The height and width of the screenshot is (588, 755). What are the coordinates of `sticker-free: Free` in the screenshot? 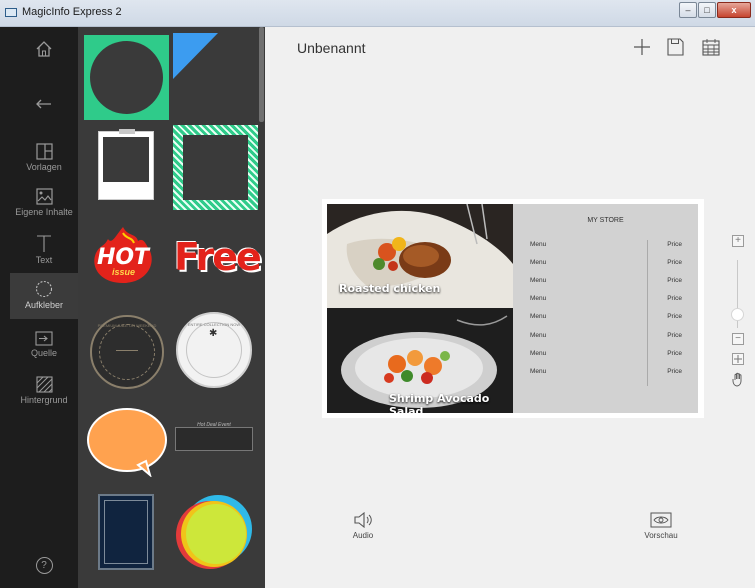 It's located at (218, 257).